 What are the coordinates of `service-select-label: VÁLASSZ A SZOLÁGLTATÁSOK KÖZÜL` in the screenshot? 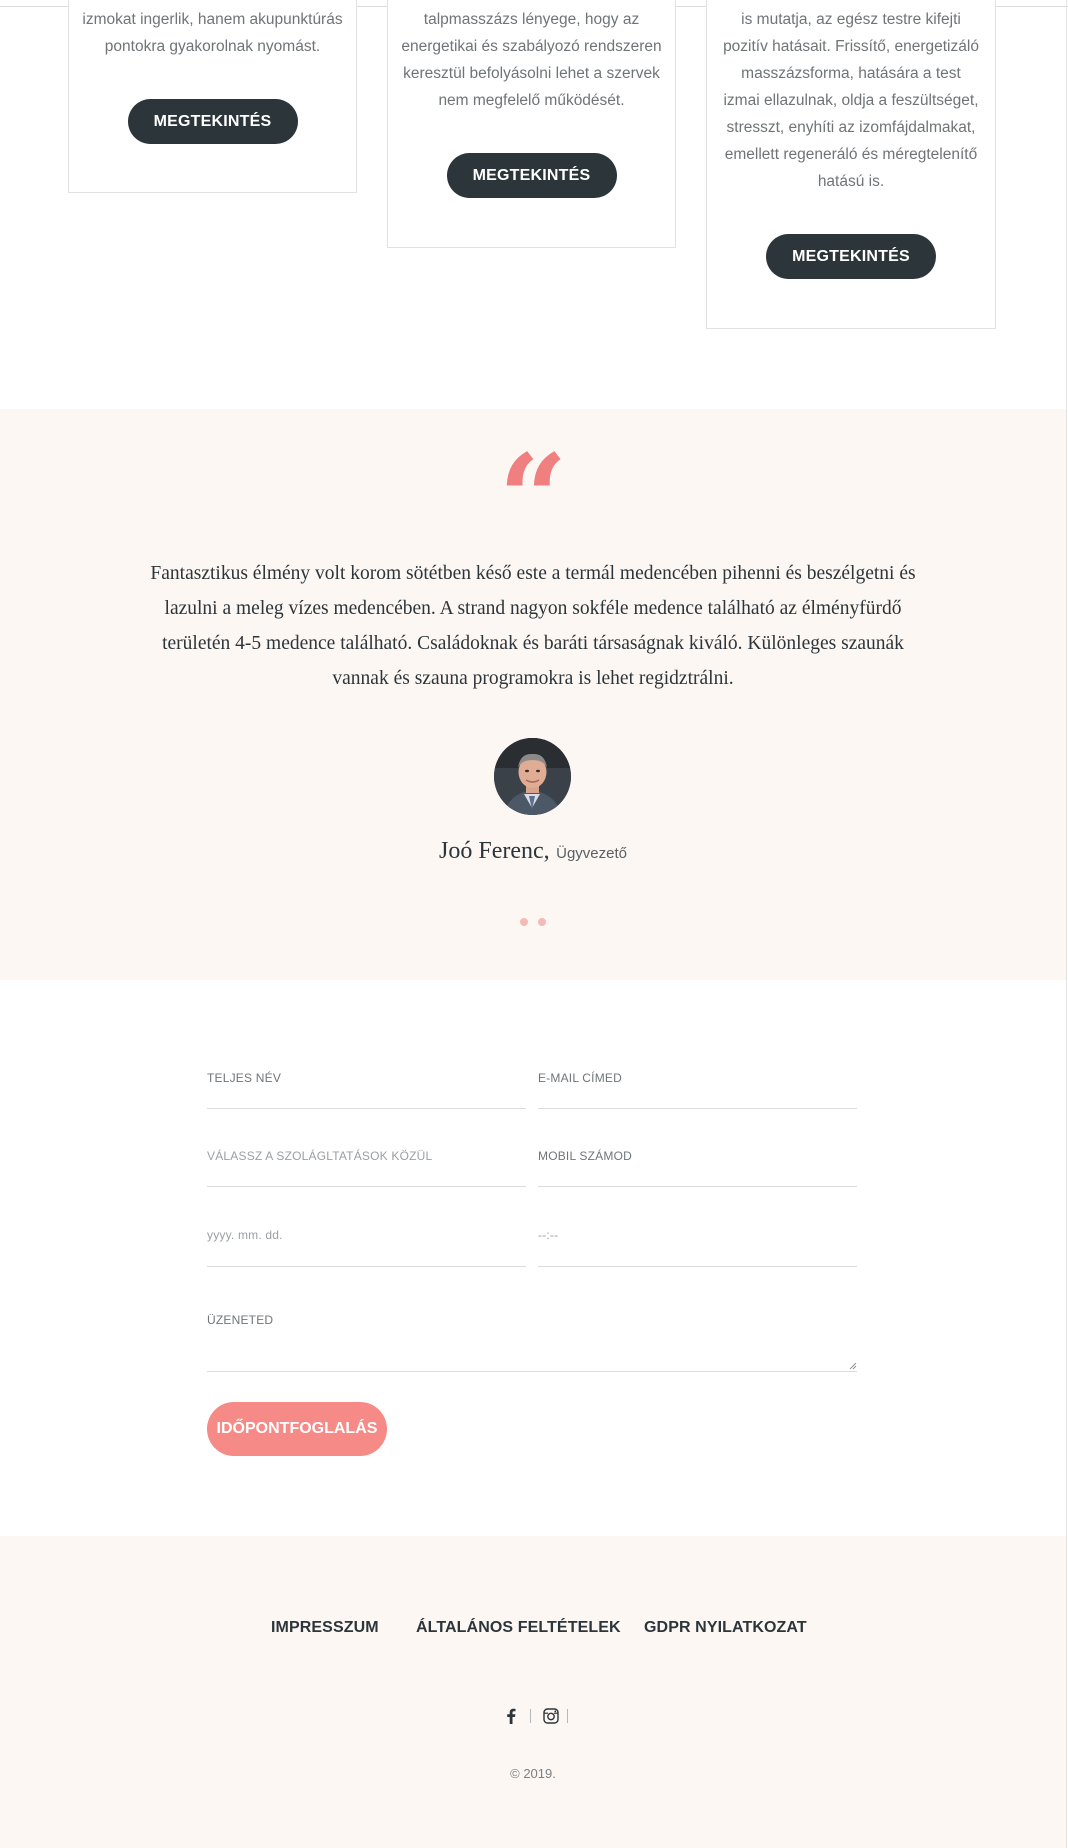 It's located at (320, 1156).